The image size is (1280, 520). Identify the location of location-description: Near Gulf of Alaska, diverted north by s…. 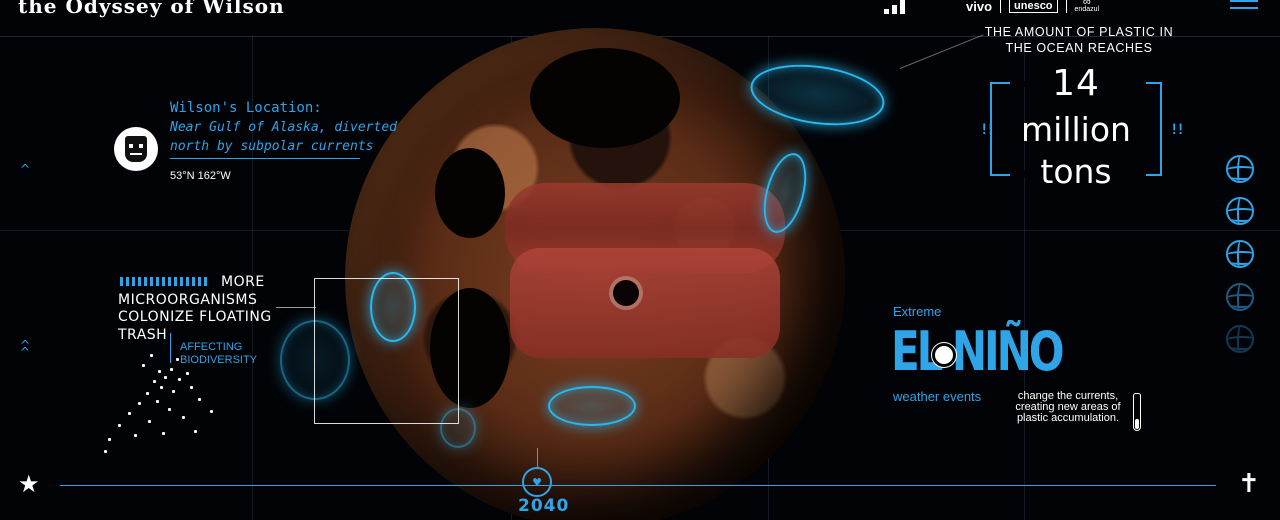
(283, 137).